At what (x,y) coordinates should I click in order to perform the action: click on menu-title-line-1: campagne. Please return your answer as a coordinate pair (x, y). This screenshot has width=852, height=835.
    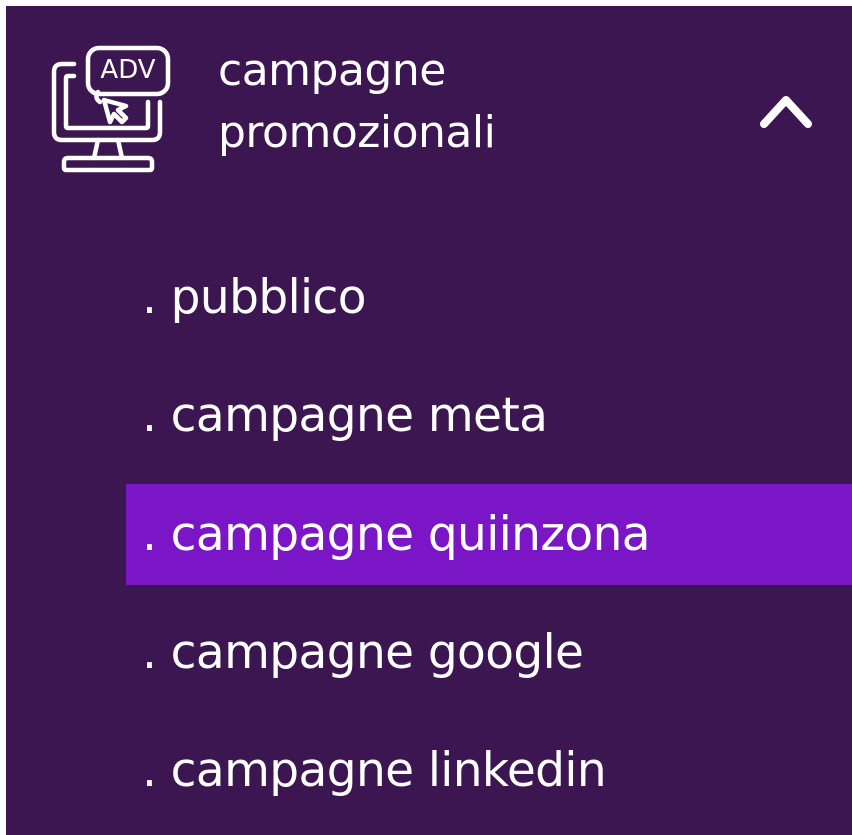
    Looking at the image, I should click on (332, 70).